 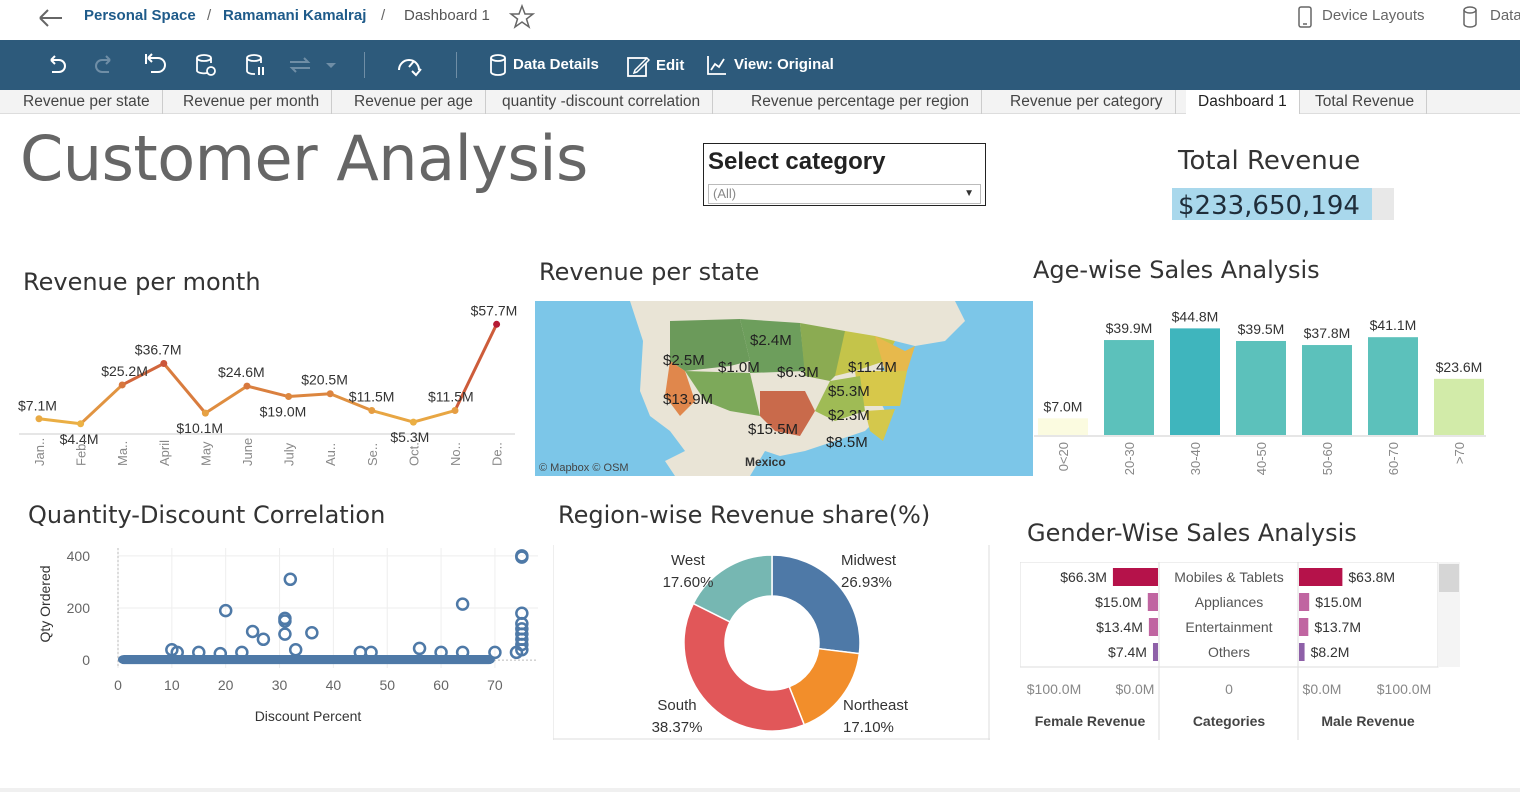 I want to click on back-arrow-icon, so click(x=50, y=18).